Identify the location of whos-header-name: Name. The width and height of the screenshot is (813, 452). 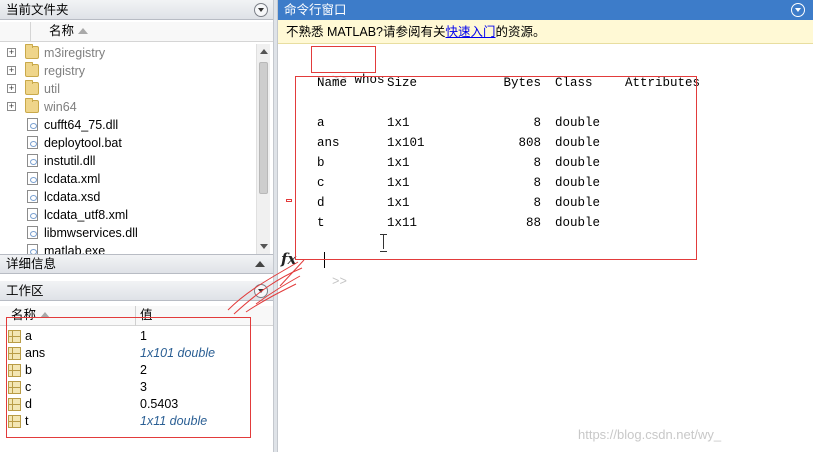
(332, 83).